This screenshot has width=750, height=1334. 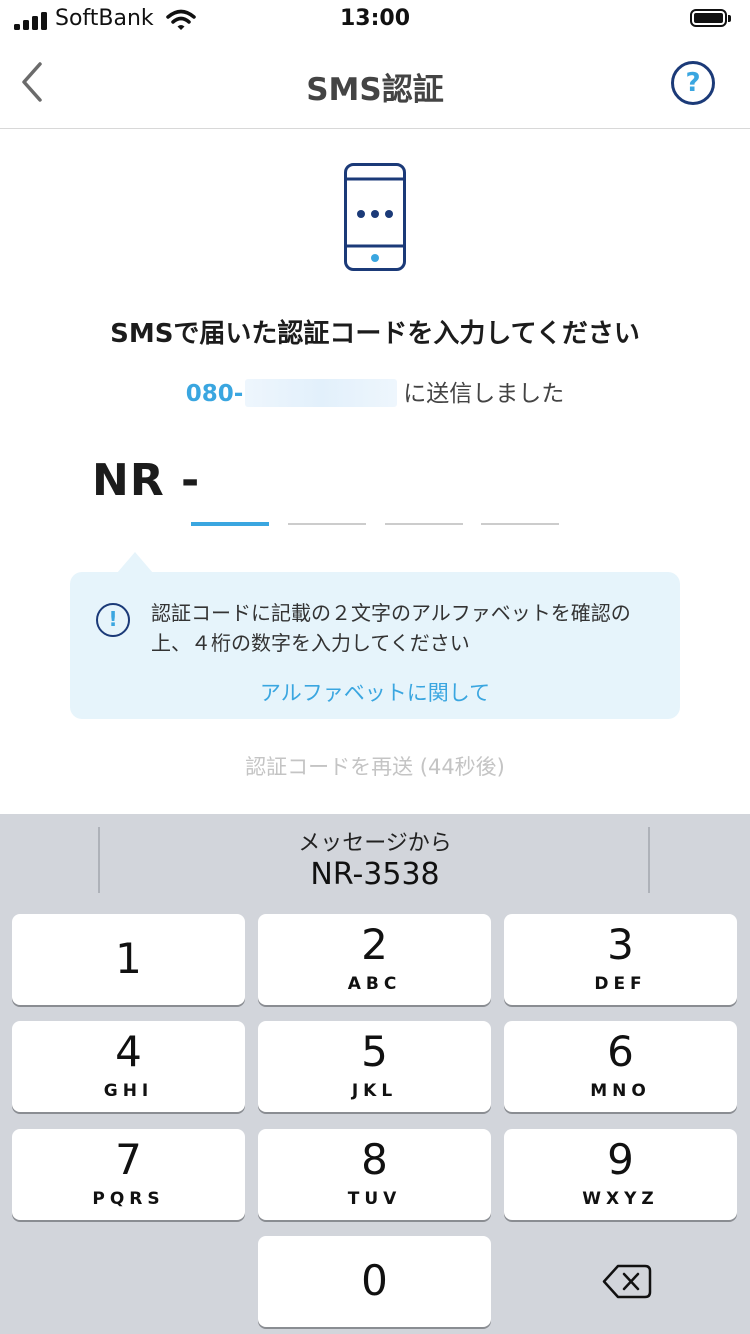 I want to click on key-letters: PQRS, so click(x=128, y=1199).